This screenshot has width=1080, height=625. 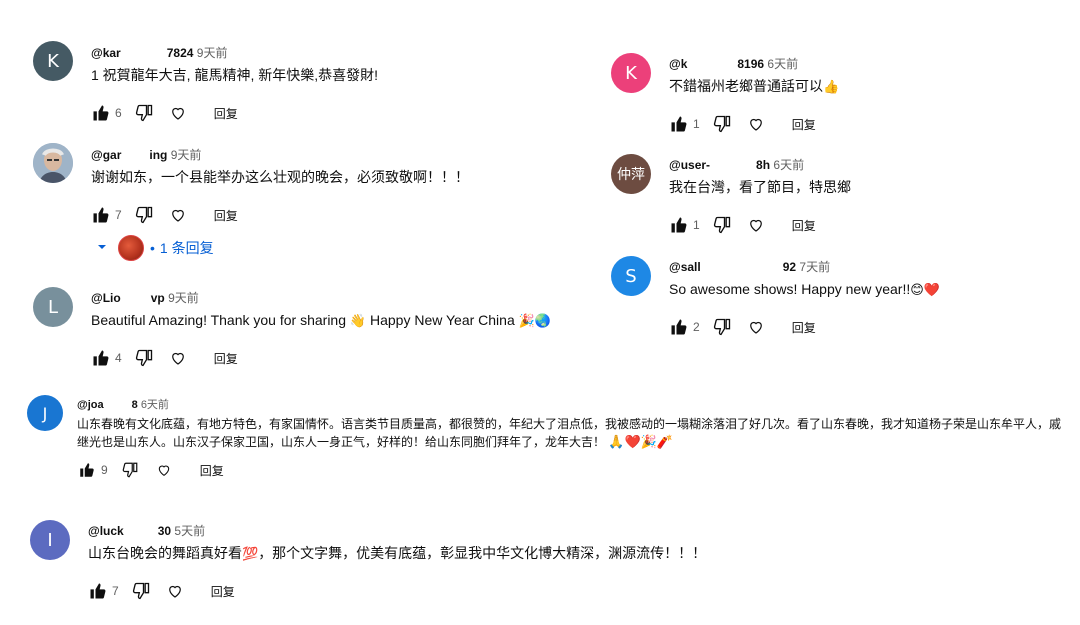 I want to click on comment-text: 不錯福州老鄉普通話可以👍, so click(x=869, y=86).